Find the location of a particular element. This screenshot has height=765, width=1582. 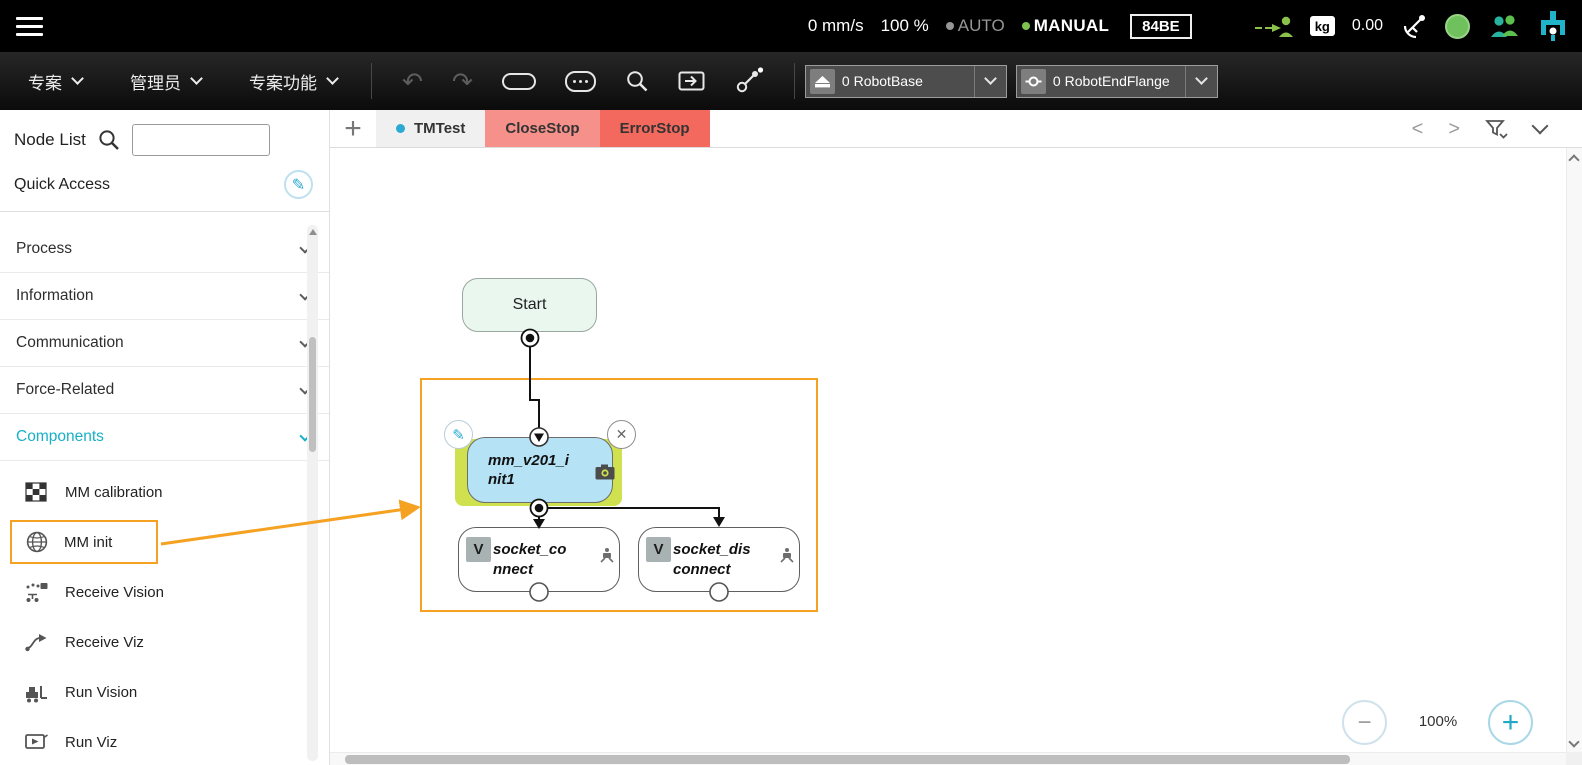

end-module-icon is located at coordinates (1553, 26).